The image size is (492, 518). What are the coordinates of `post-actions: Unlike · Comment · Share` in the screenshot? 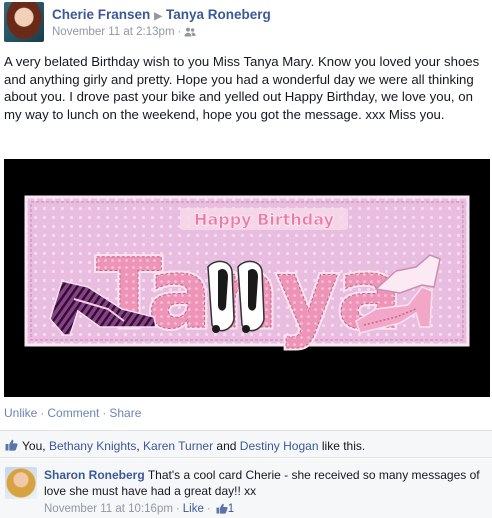 It's located at (73, 413).